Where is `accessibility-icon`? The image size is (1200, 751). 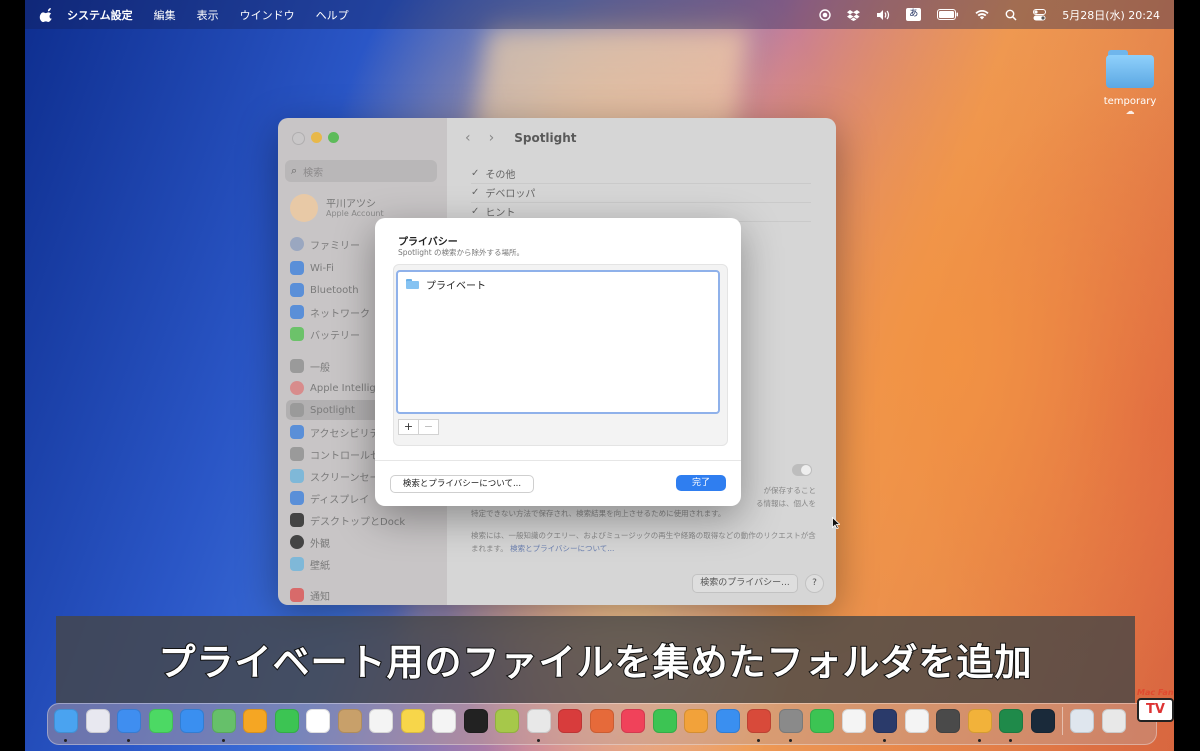
accessibility-icon is located at coordinates (297, 432).